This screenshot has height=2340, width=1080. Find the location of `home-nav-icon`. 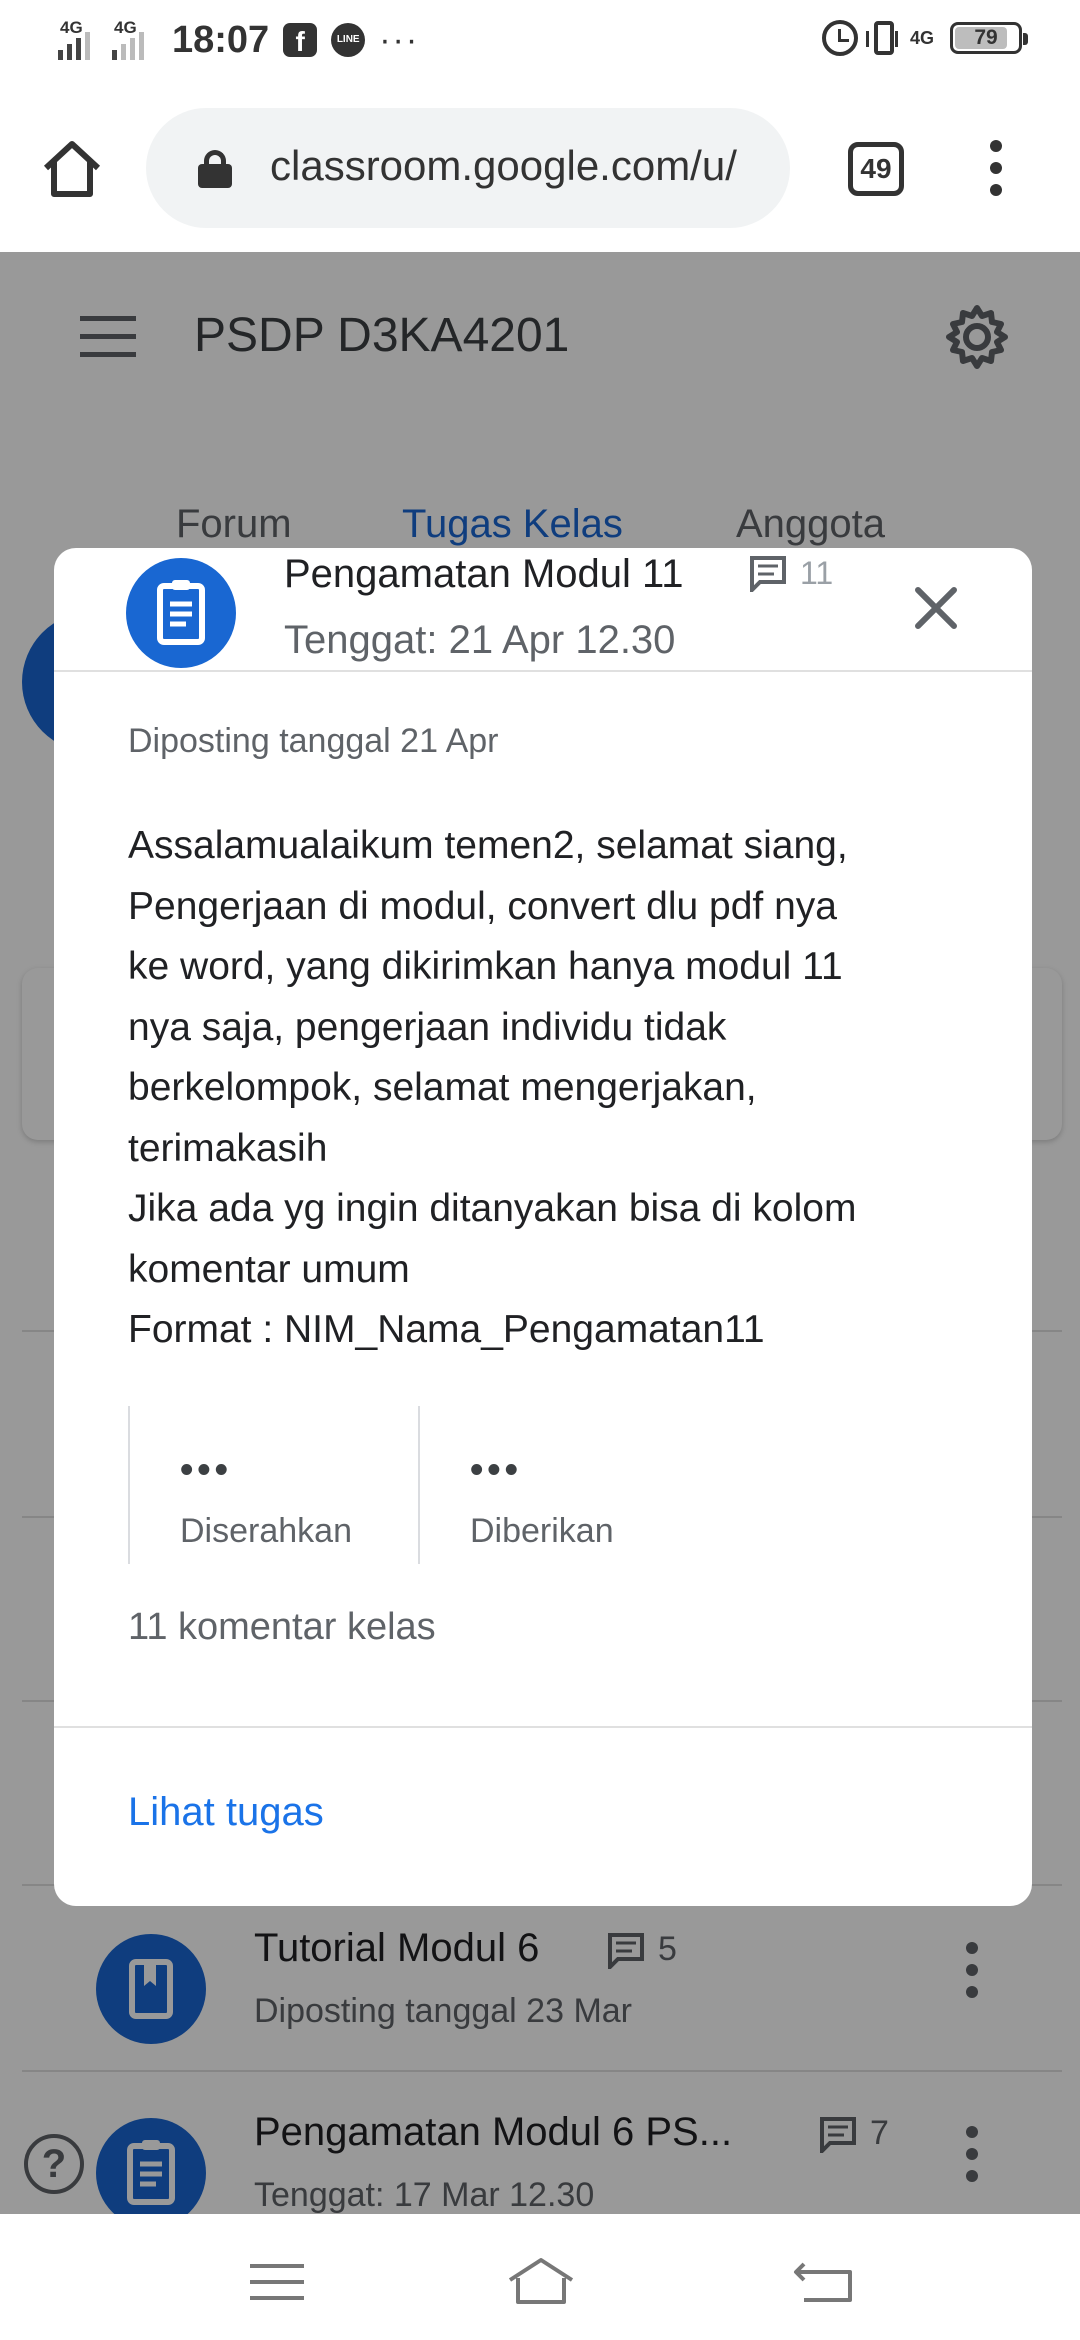

home-nav-icon is located at coordinates (541, 2282).